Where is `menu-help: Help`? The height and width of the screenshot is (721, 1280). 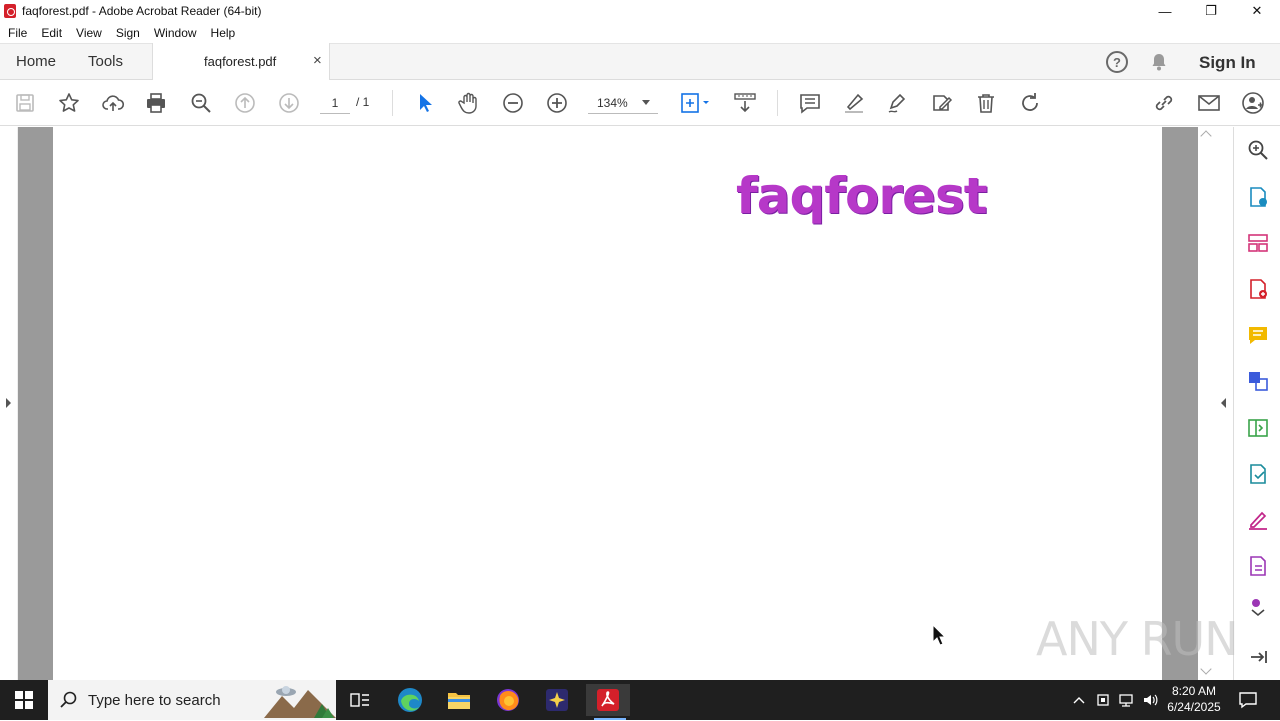
menu-help: Help is located at coordinates (223, 33).